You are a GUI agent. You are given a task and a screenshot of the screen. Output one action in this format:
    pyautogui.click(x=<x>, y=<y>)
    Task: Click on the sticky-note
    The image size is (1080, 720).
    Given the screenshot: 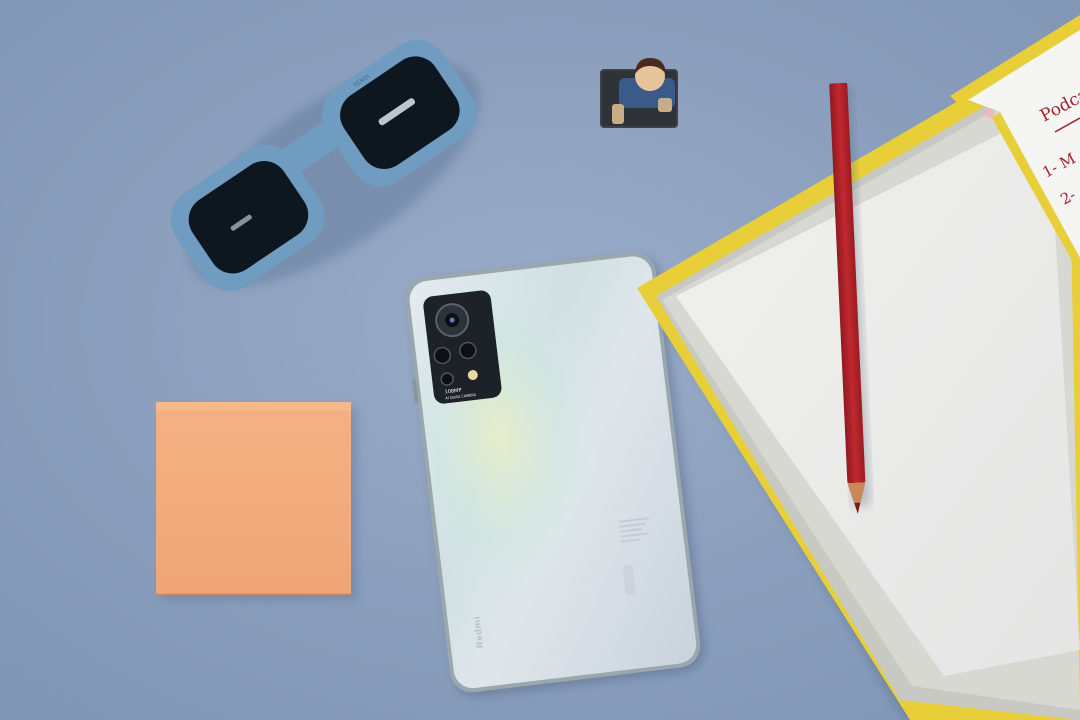 What is the action you would take?
    pyautogui.click(x=253, y=498)
    